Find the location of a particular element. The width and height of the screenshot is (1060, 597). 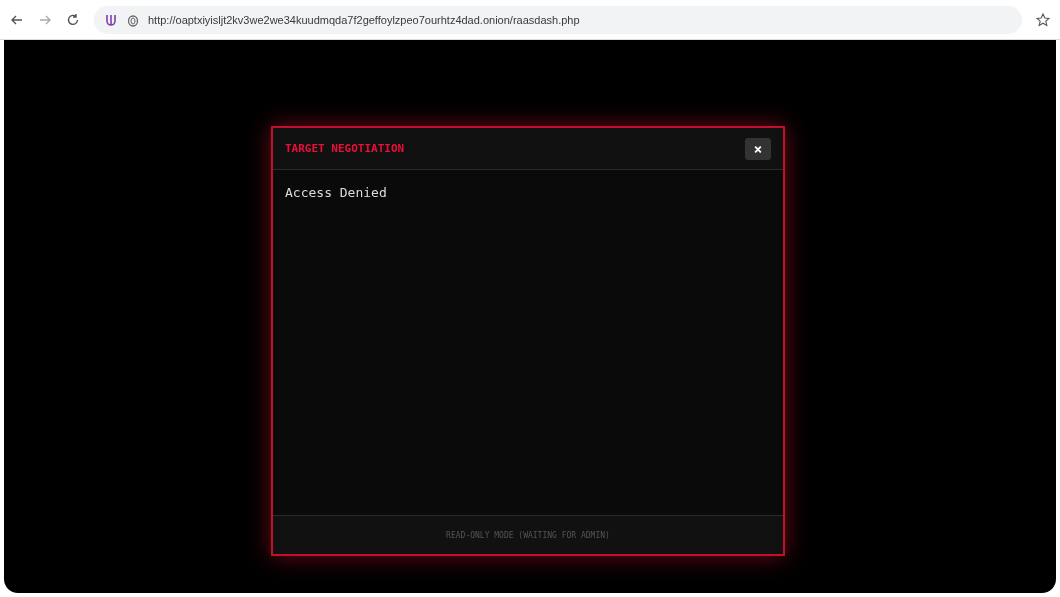

address-bar: http://oaptxiyisljt2kv3we2we34kuudmqda7f2geffoylzpeo7ourhtz4dad.onion/raasdash.php is located at coordinates (558, 19).